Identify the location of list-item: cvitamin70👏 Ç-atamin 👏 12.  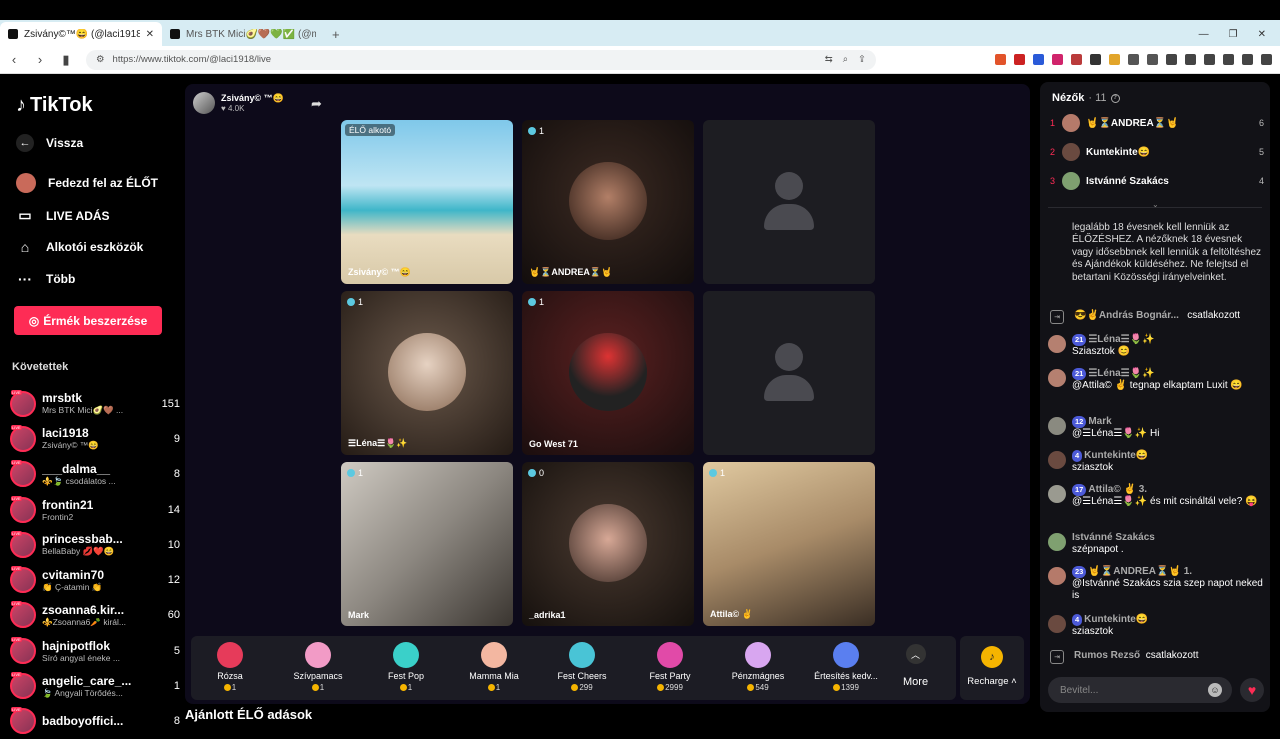
(95, 579).